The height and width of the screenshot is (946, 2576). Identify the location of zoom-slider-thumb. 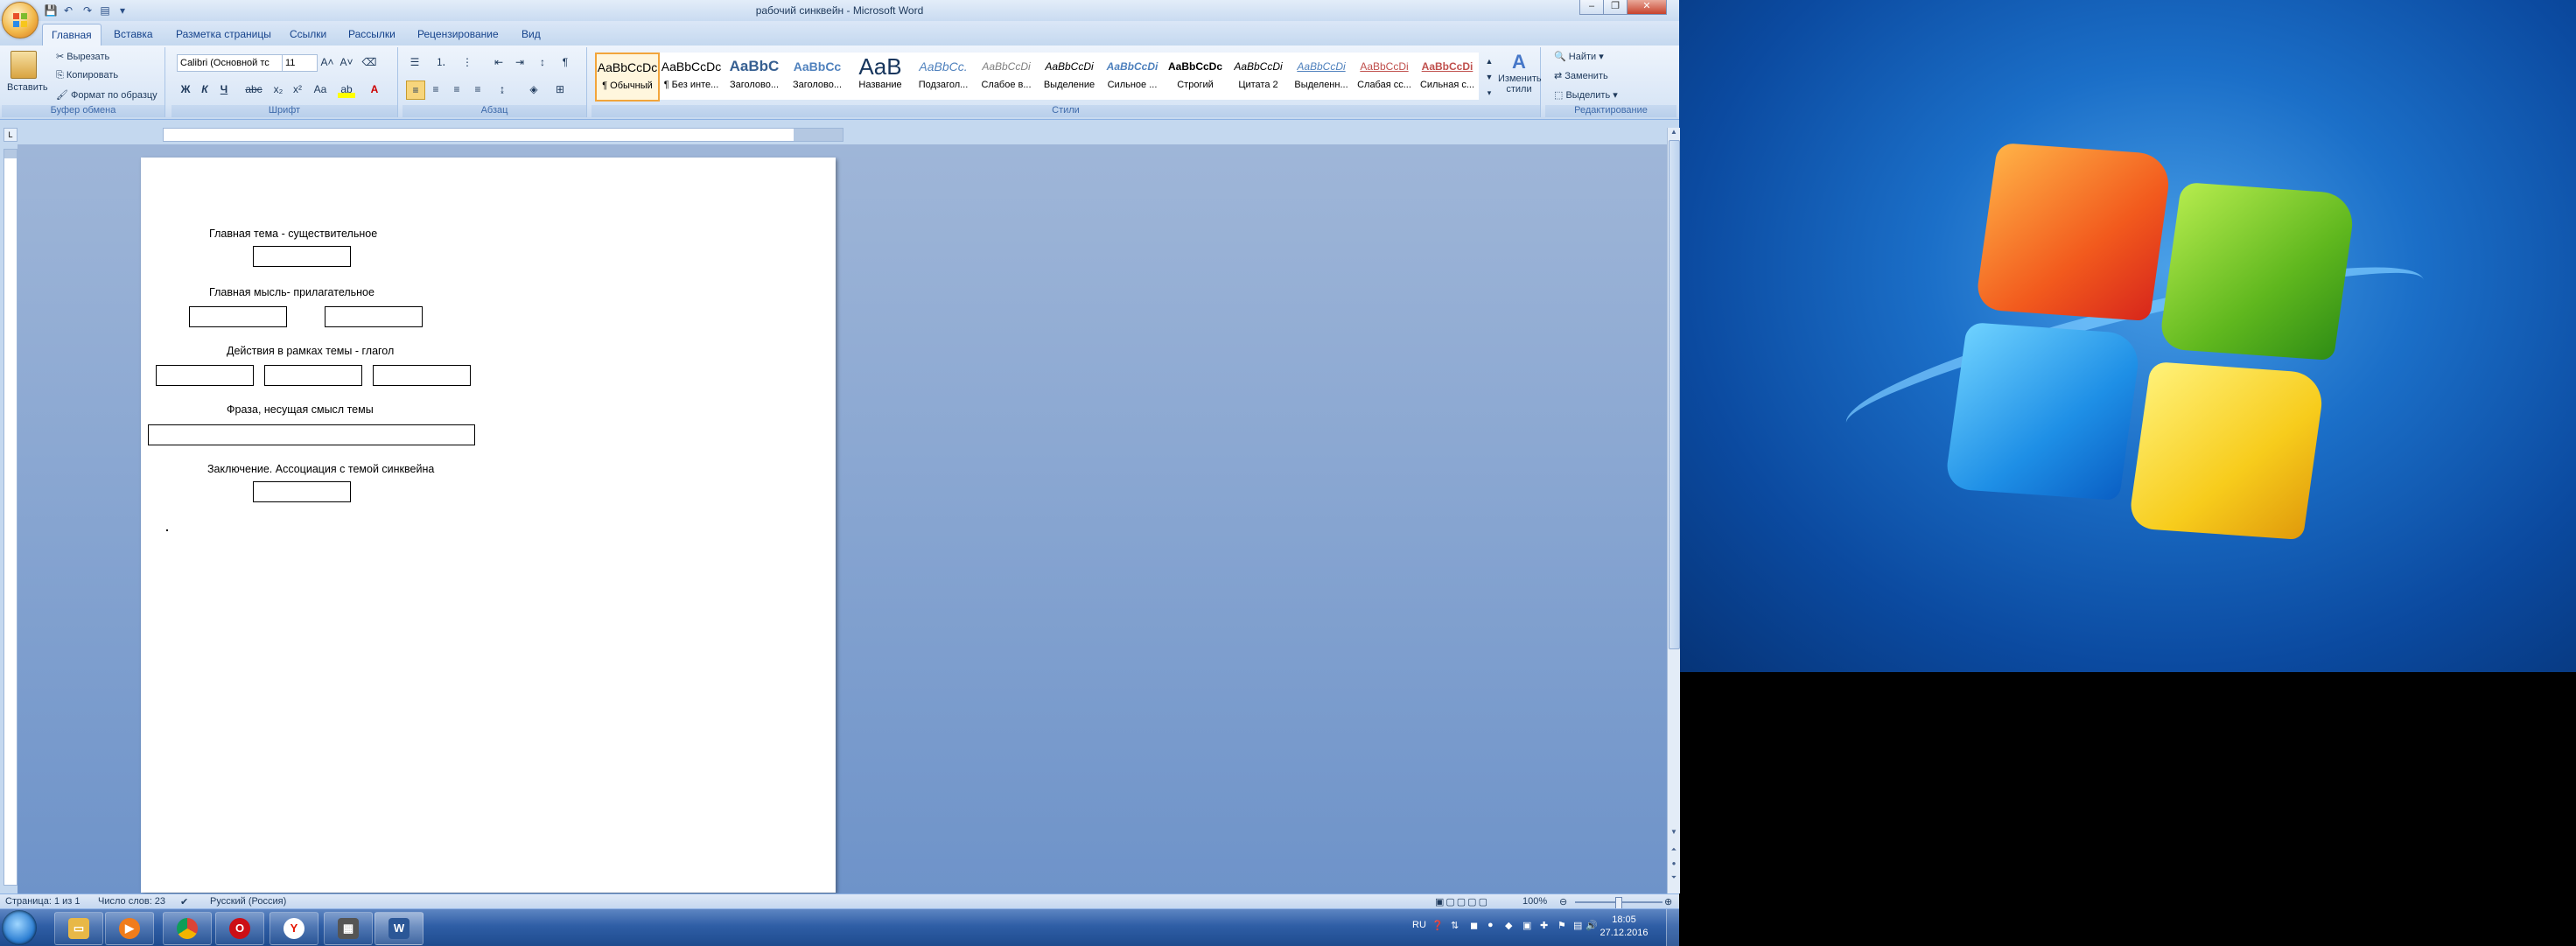
(1618, 903).